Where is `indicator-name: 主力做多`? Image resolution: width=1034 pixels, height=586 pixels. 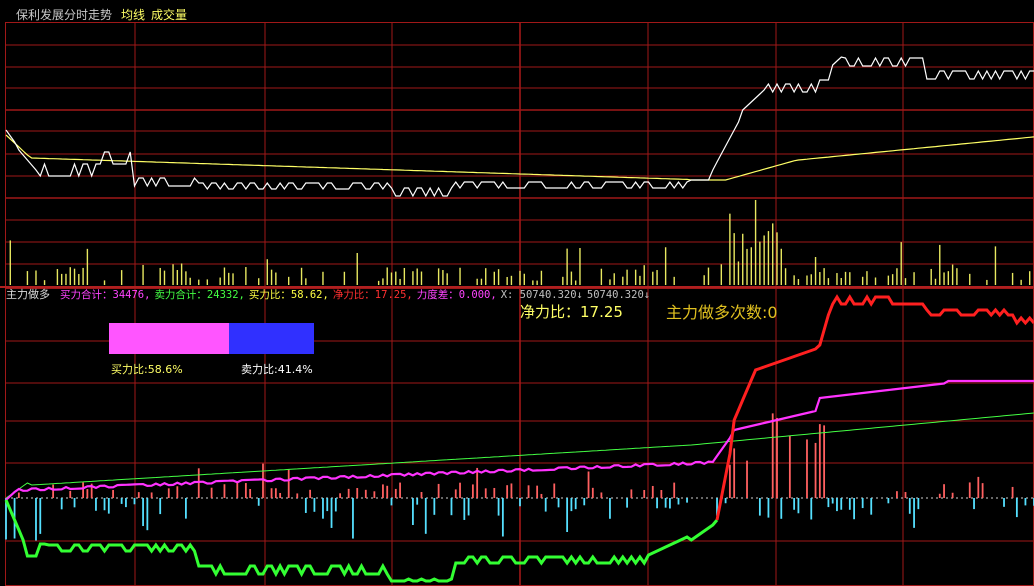
indicator-name: 主力做多 is located at coordinates (28, 294).